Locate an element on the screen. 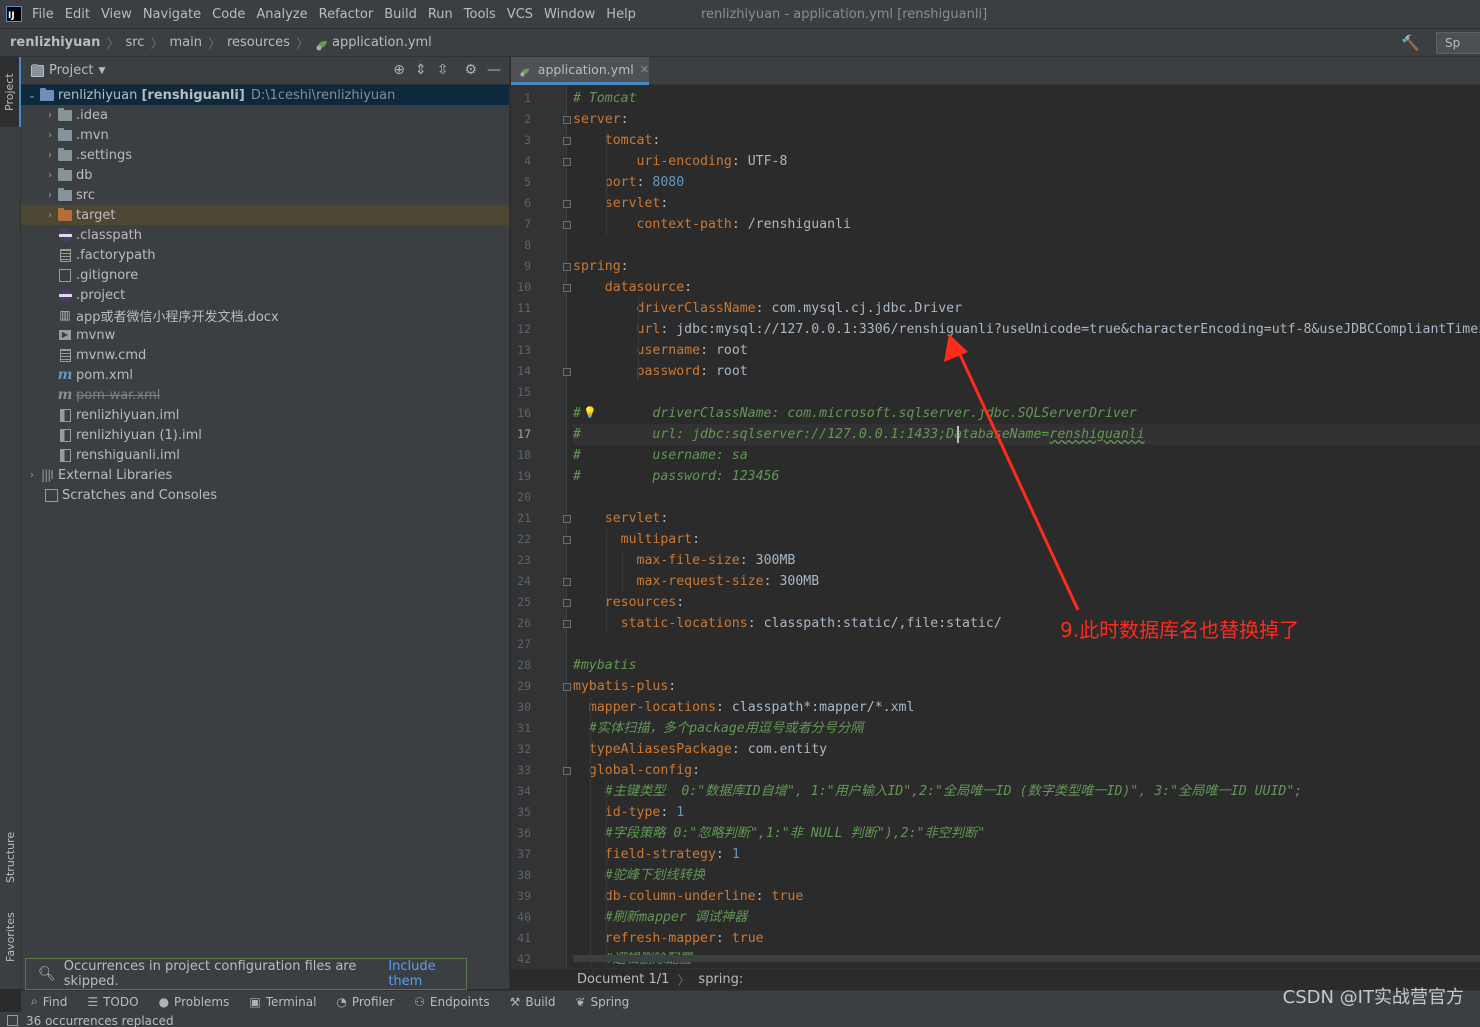  menu-file: File is located at coordinates (43, 14).